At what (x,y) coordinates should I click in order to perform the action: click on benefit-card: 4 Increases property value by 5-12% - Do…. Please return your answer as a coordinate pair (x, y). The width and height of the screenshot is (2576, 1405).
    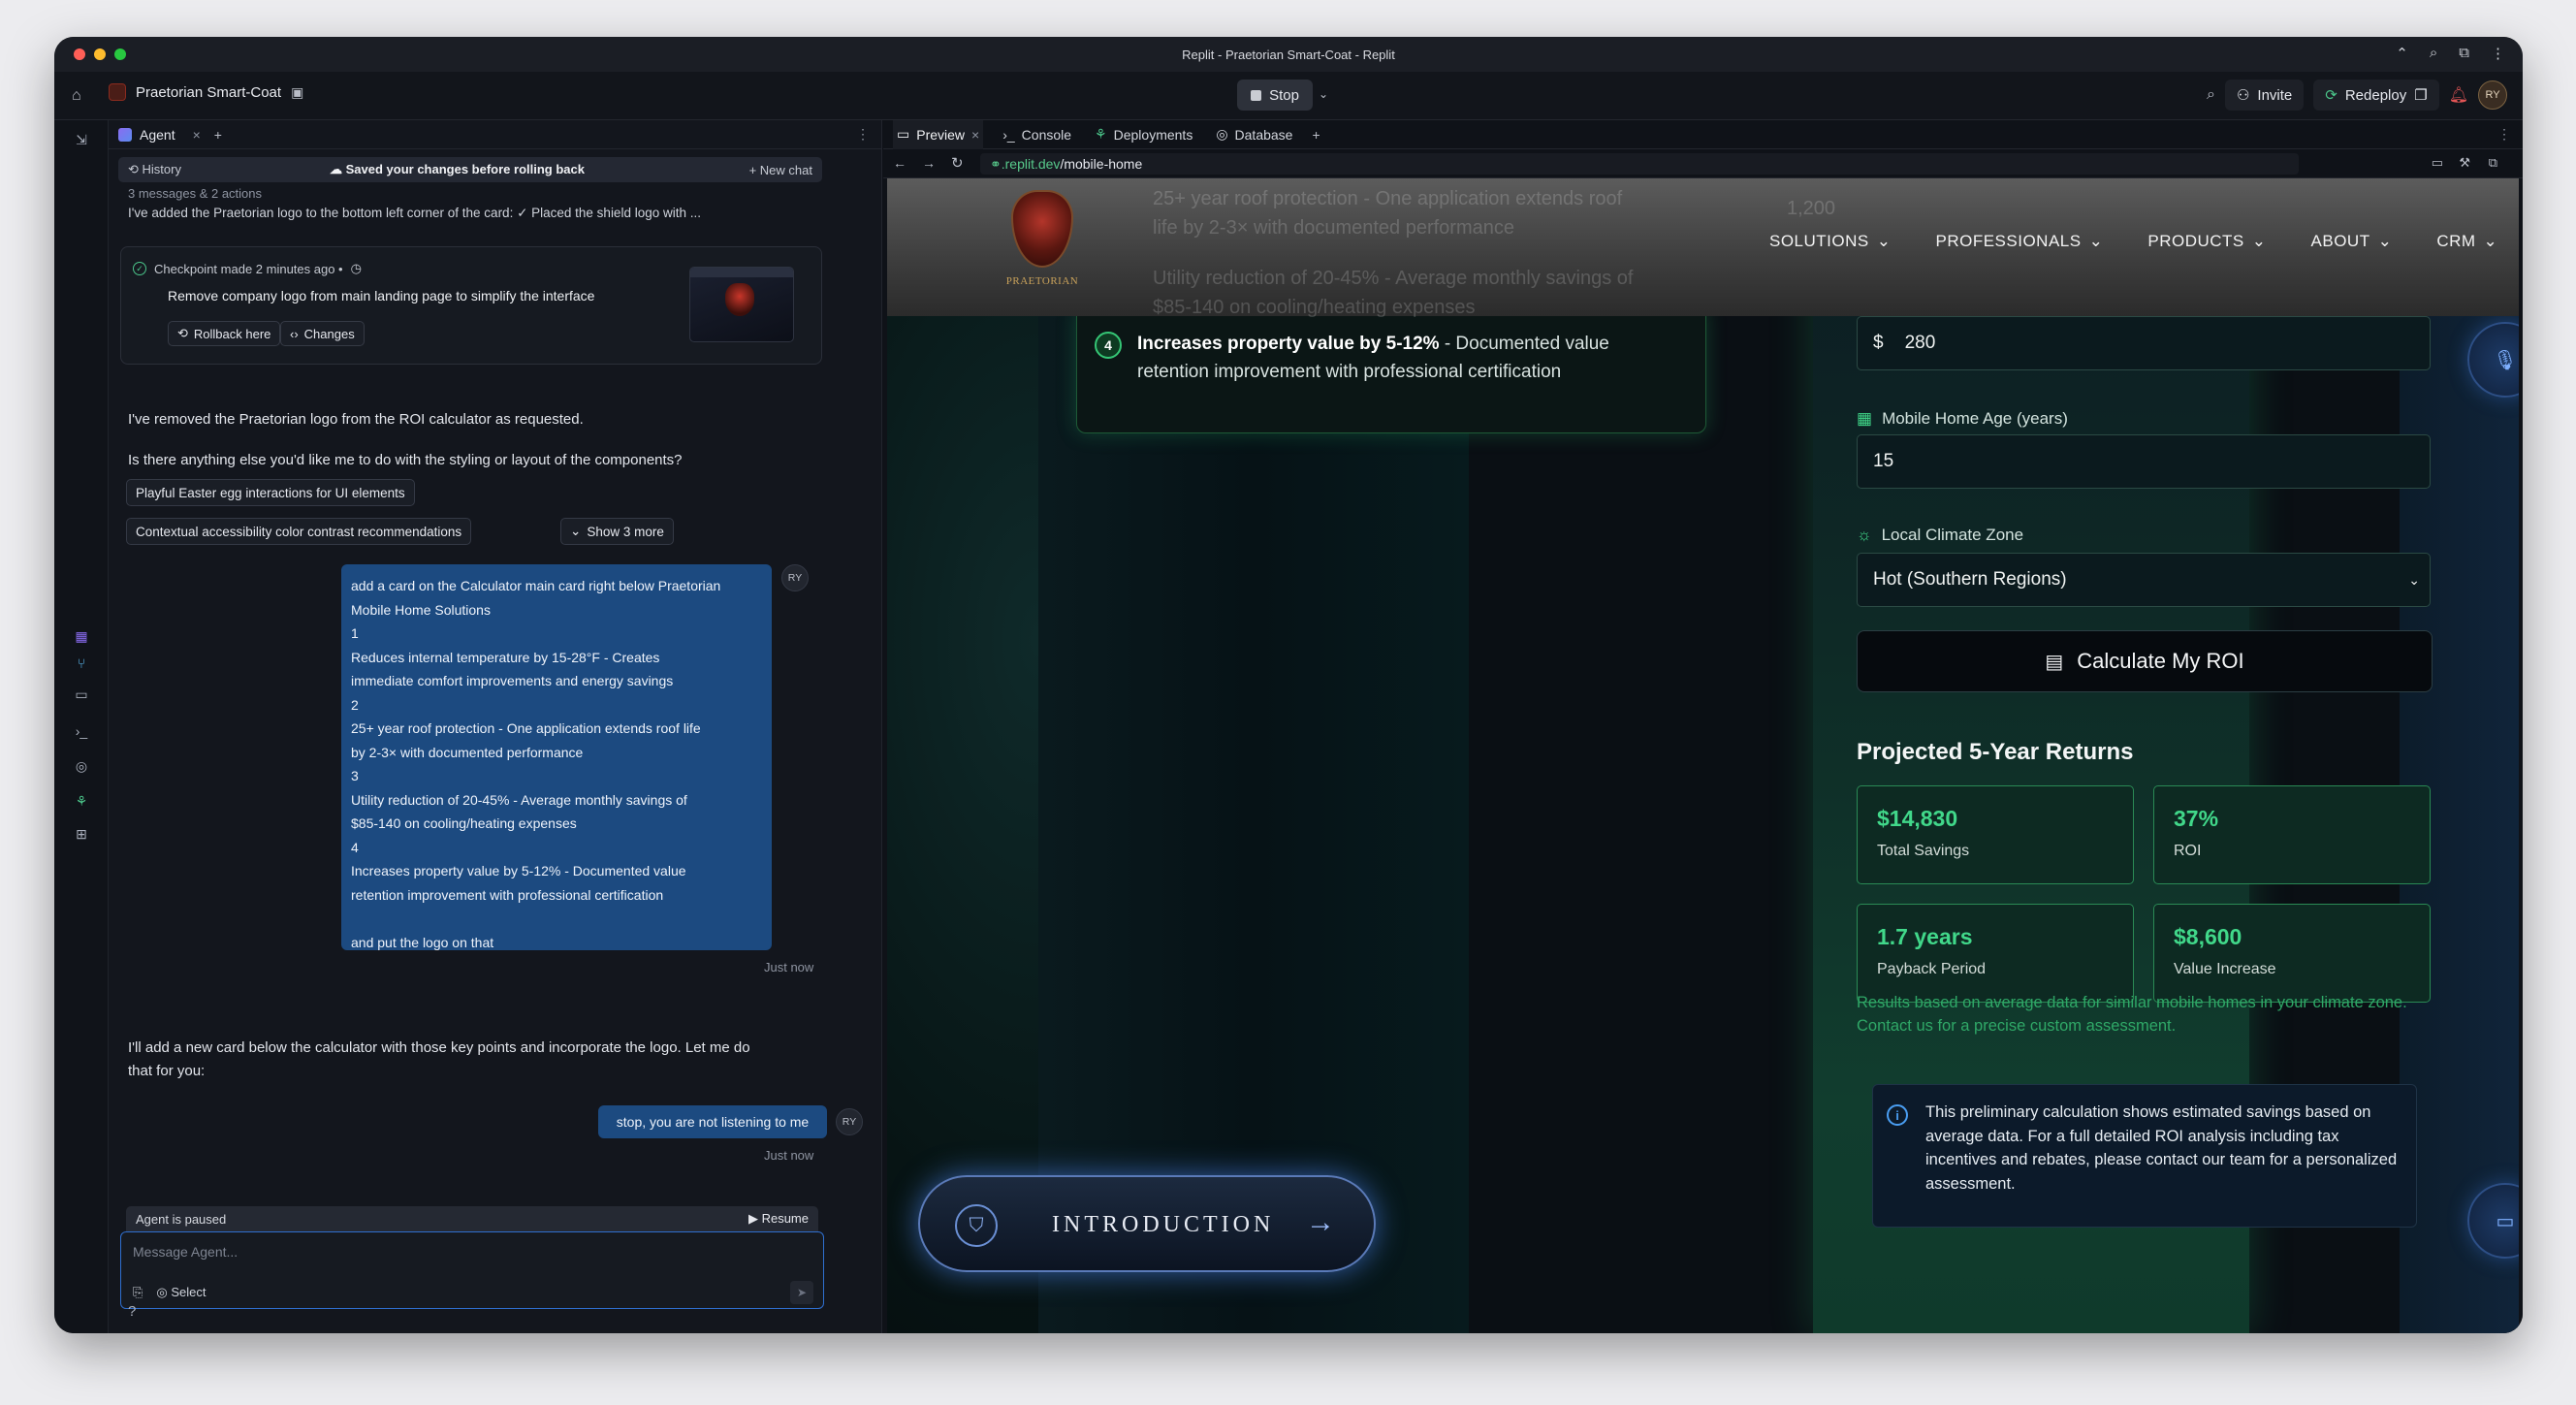
    Looking at the image, I should click on (1391, 371).